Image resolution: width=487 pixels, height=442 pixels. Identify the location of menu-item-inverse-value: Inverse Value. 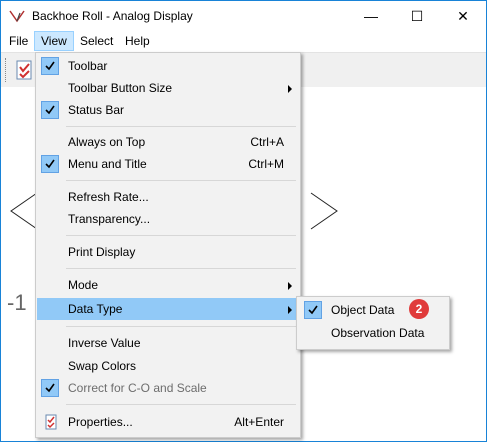
(168, 343).